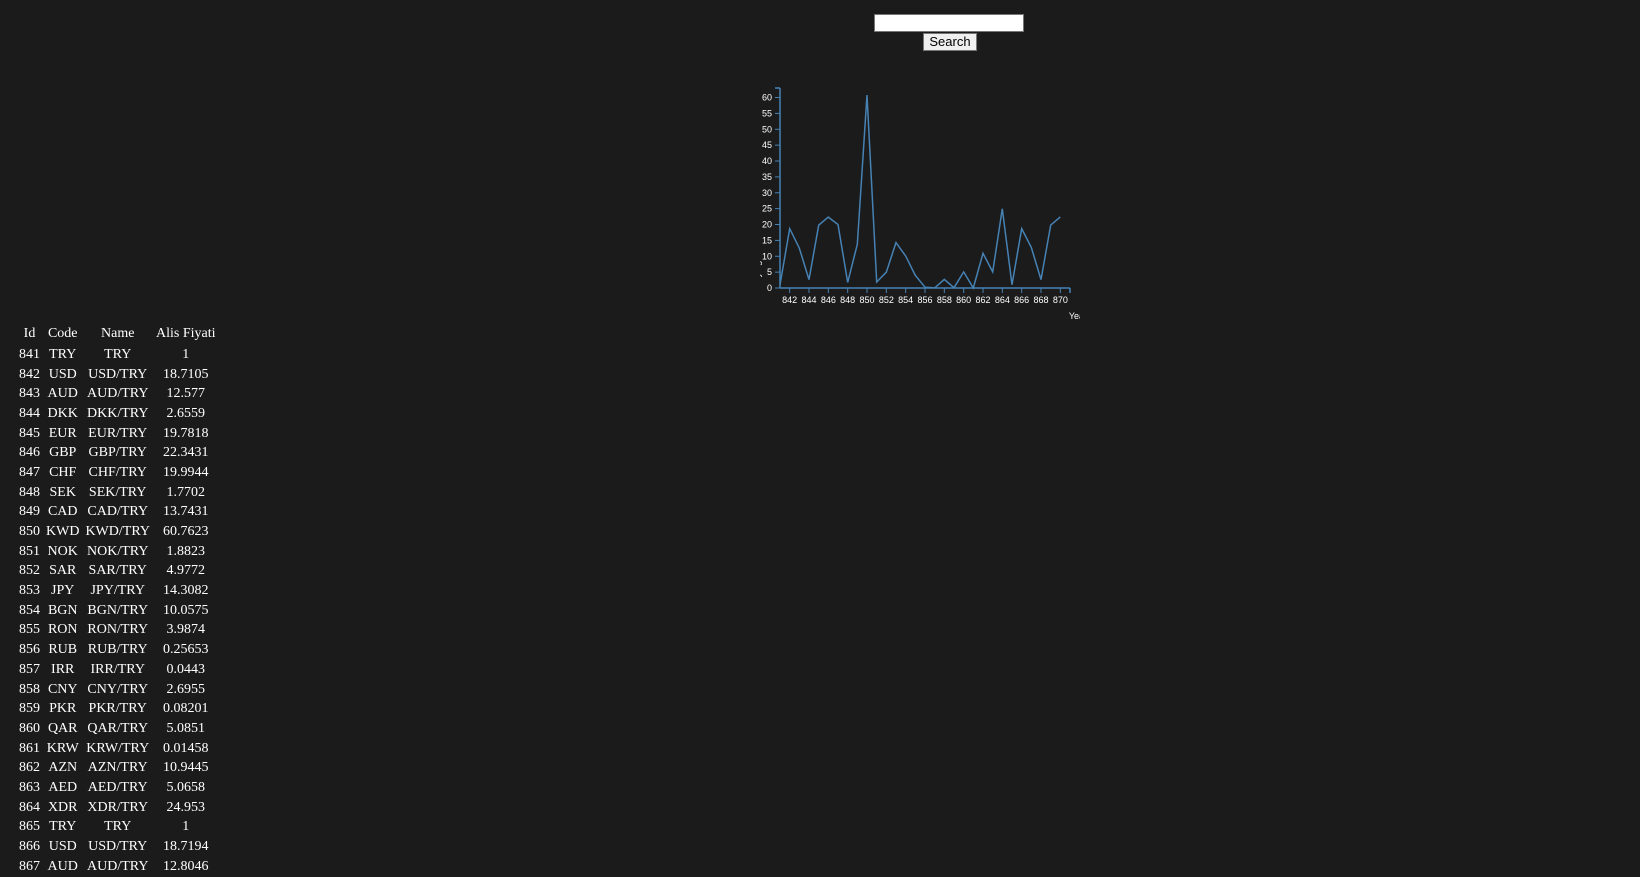 The width and height of the screenshot is (1640, 877). What do you see at coordinates (62, 492) in the screenshot?
I see `cell-code: SEK` at bounding box center [62, 492].